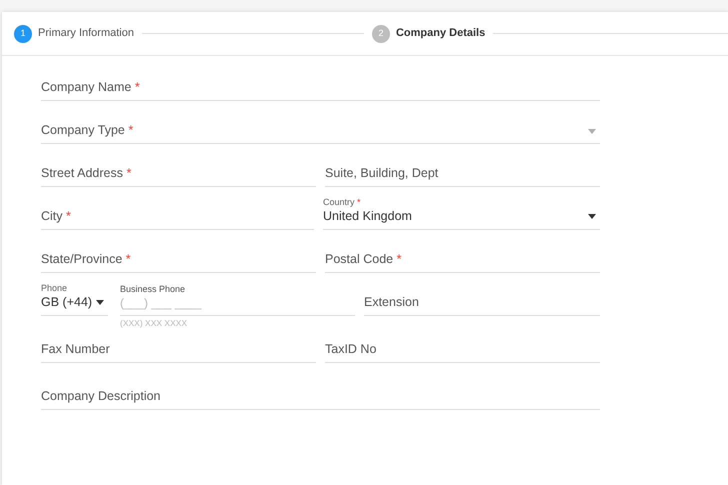 The height and width of the screenshot is (485, 728). I want to click on select-field: Phone GB (+44), so click(74, 301).